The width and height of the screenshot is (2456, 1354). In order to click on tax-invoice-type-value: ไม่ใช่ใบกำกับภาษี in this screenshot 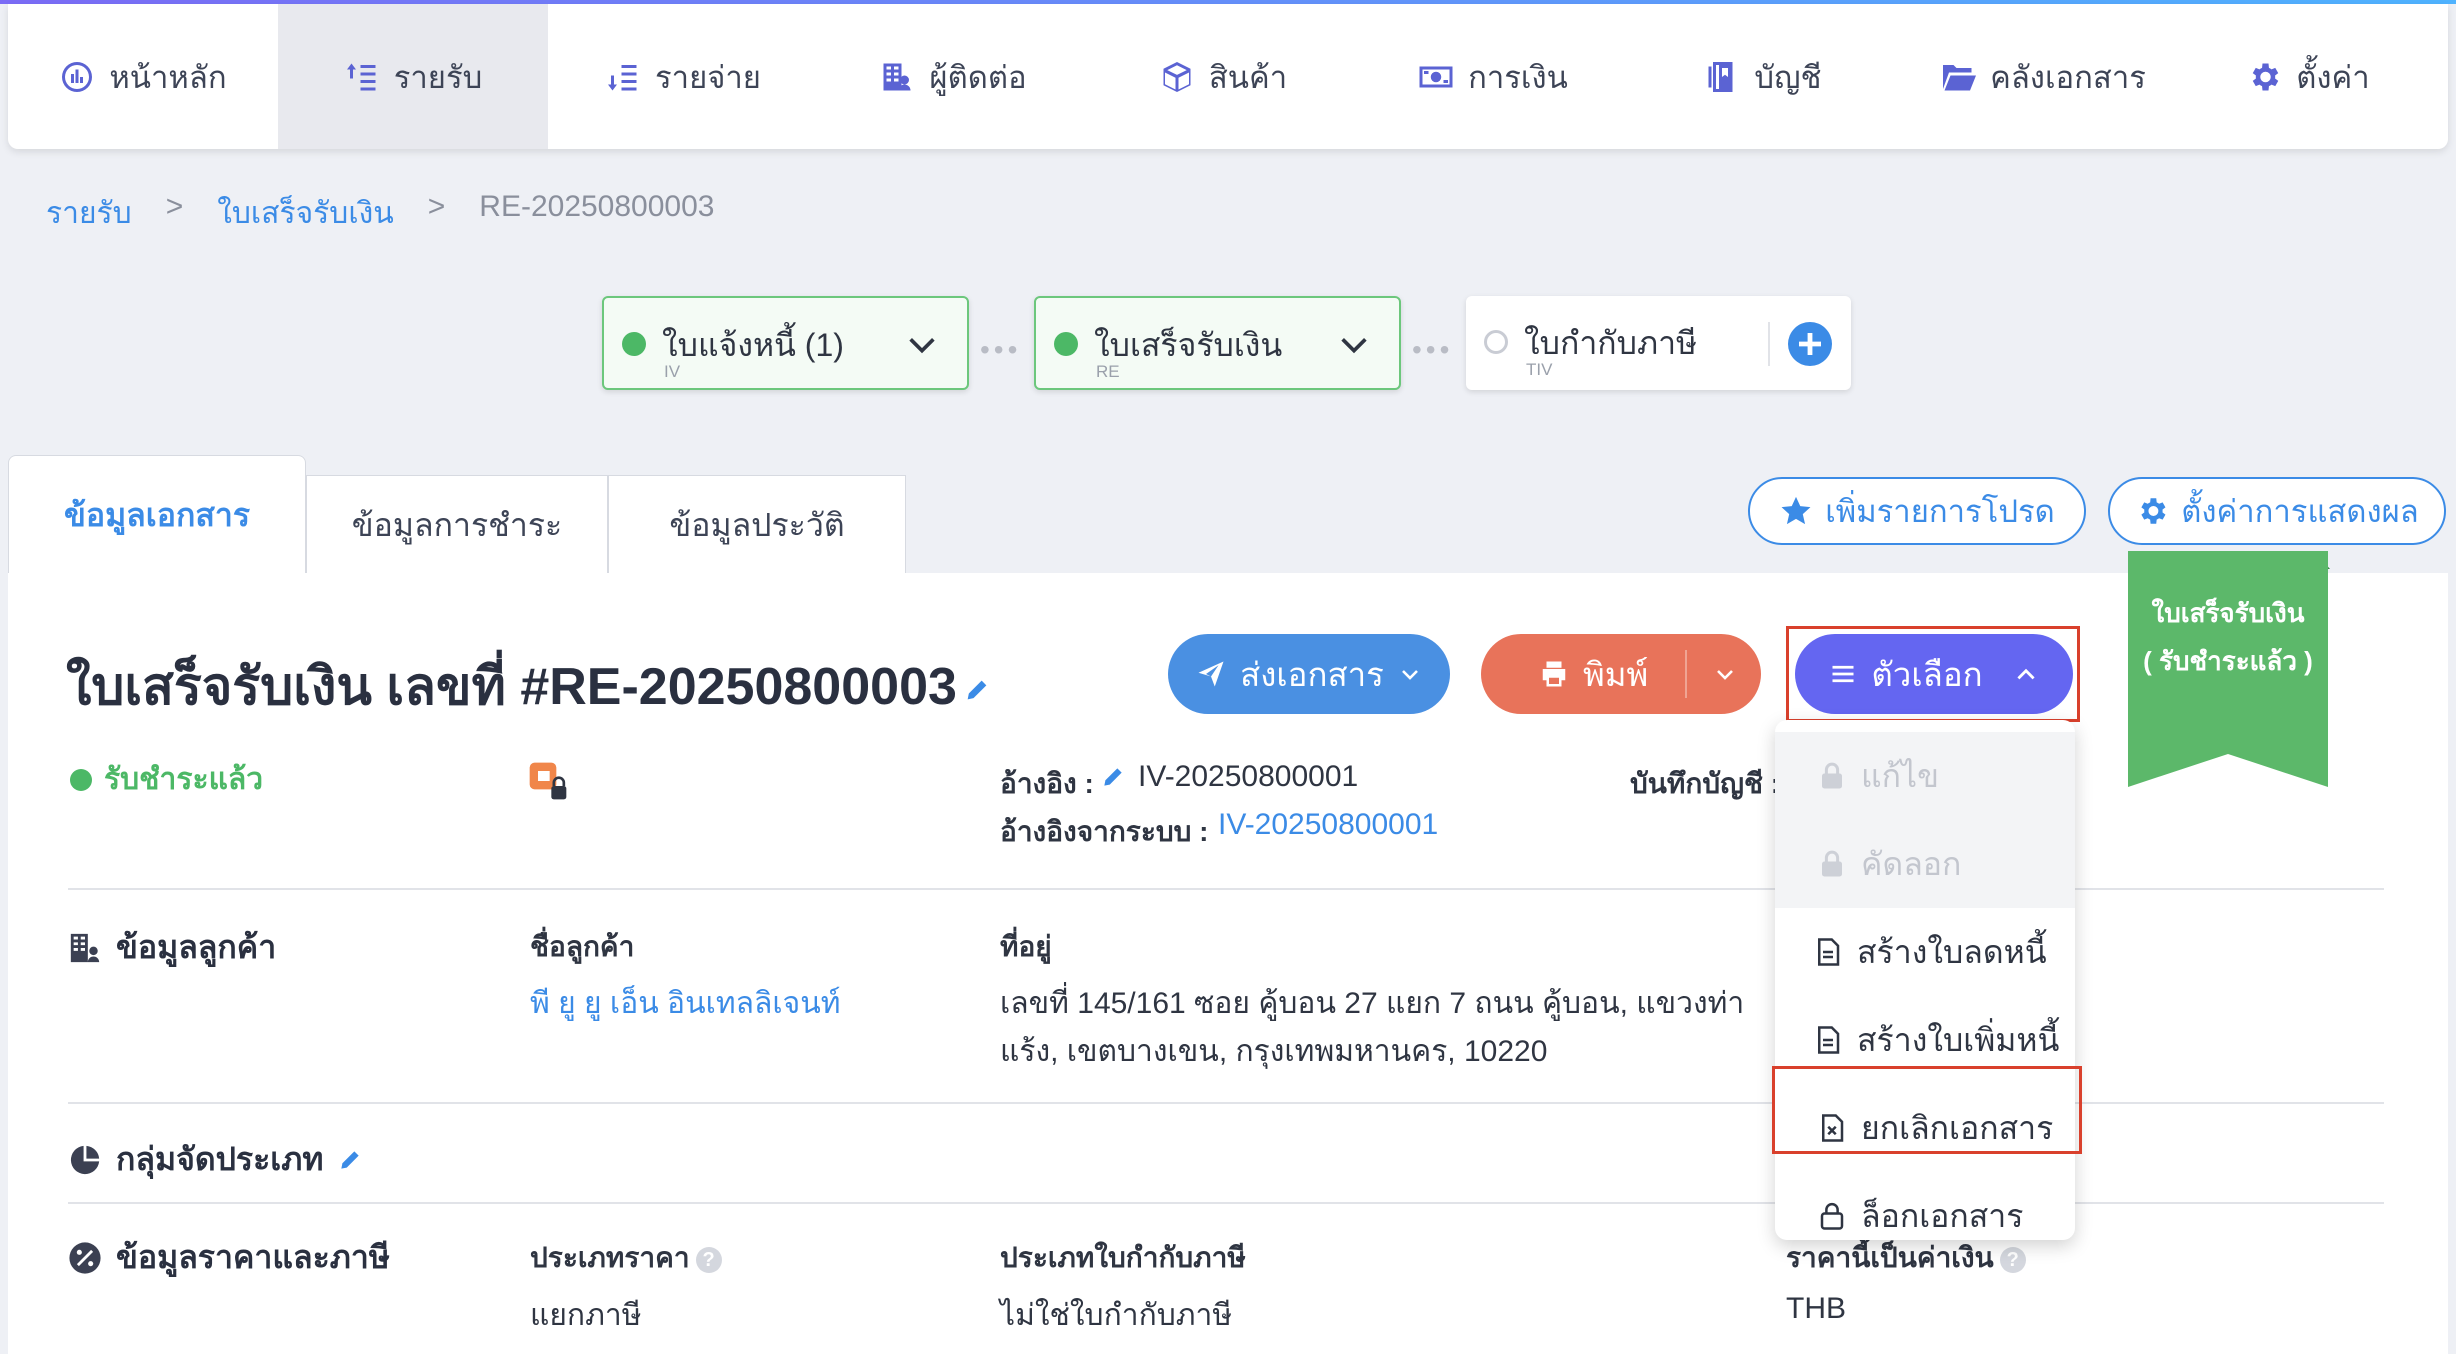, I will do `click(1116, 1315)`.